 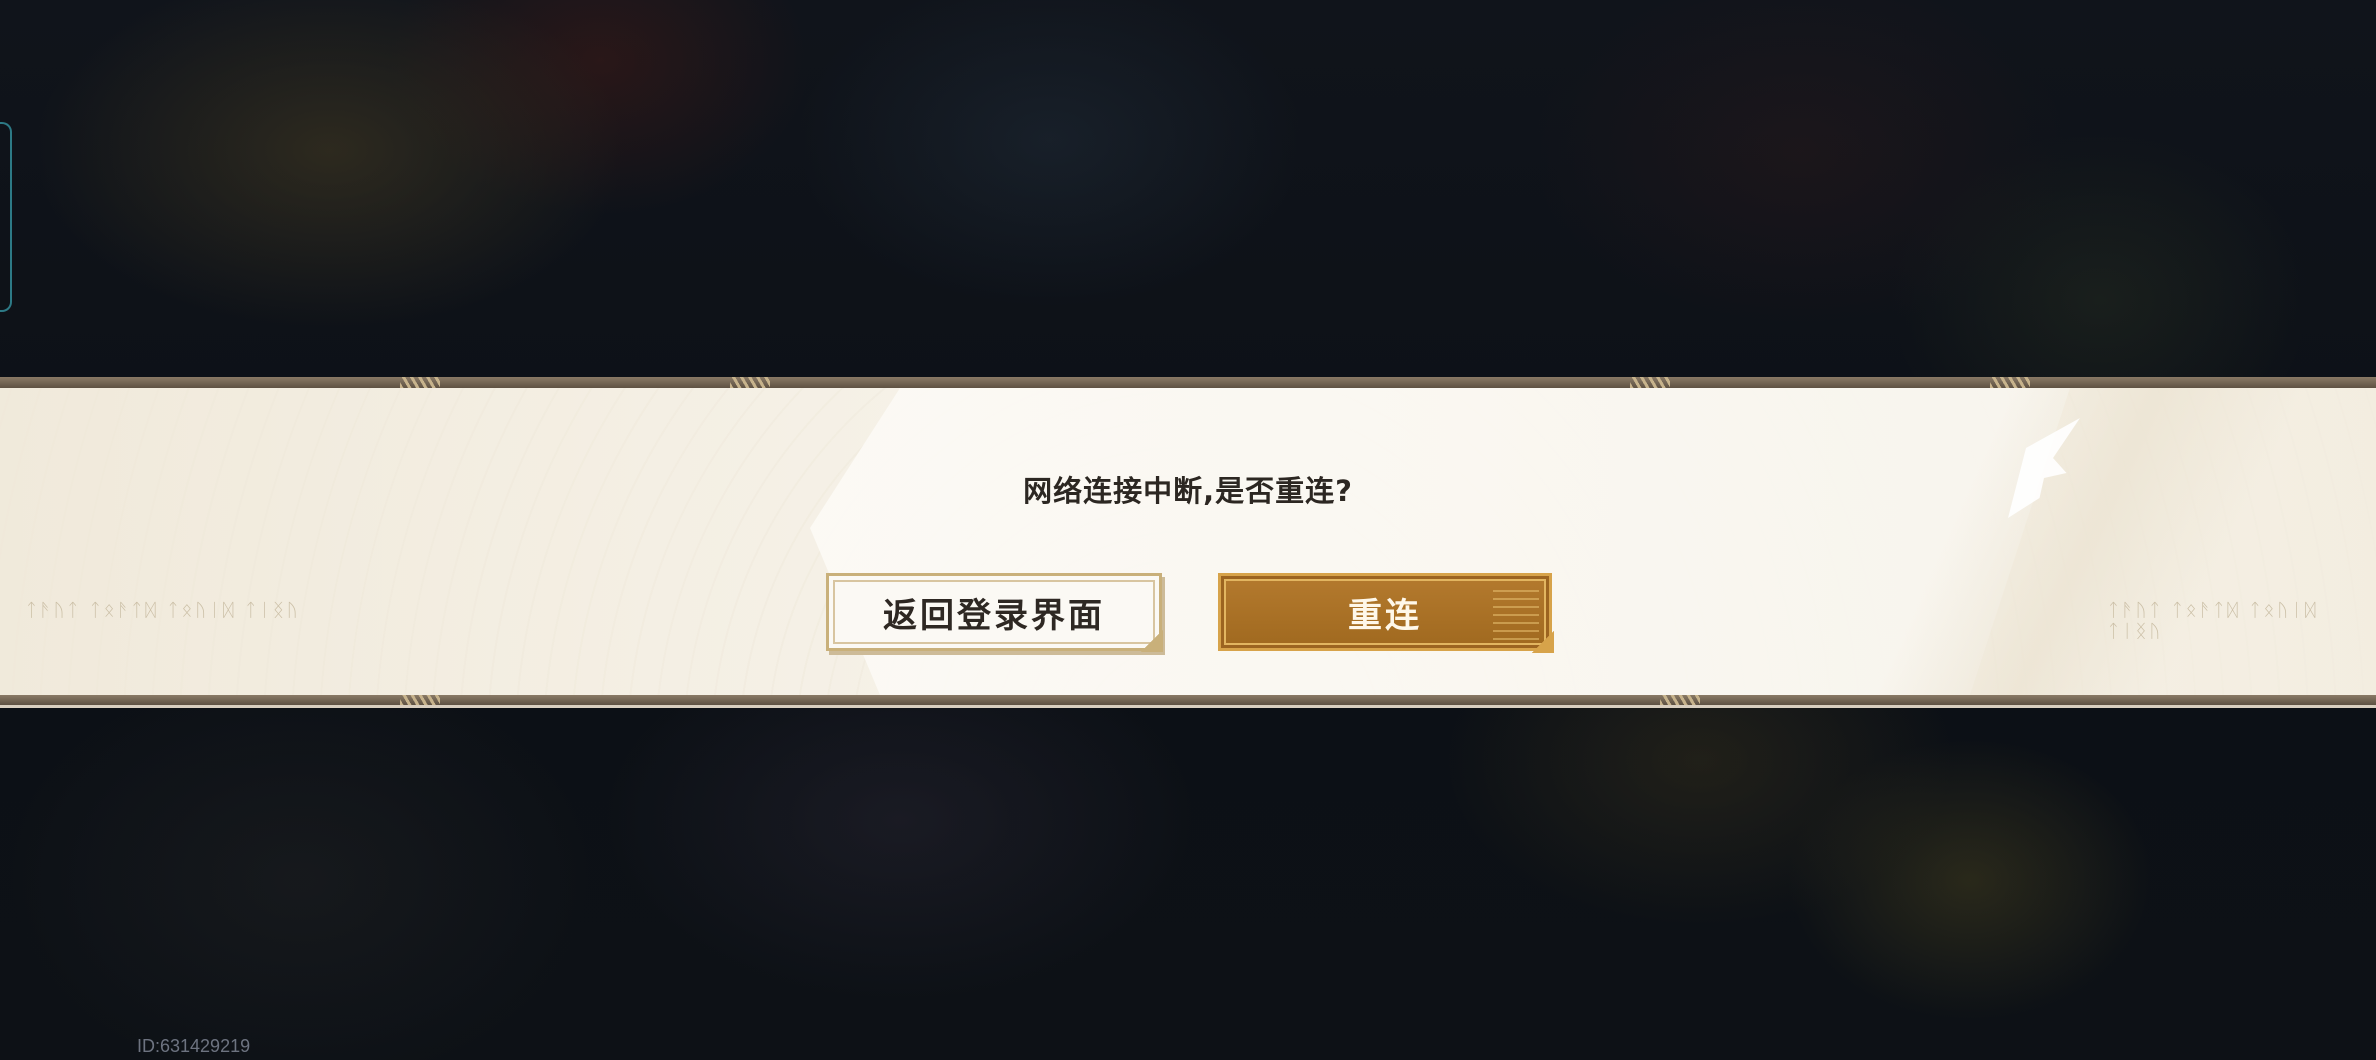 I want to click on decorative-script-right: ᛏᚫᚢᛏ ᛏᛟᚫᛏᛞ ᛏᛟᚢᛁᛞ ᛏᛁᛝᚢ, so click(x=2213, y=621).